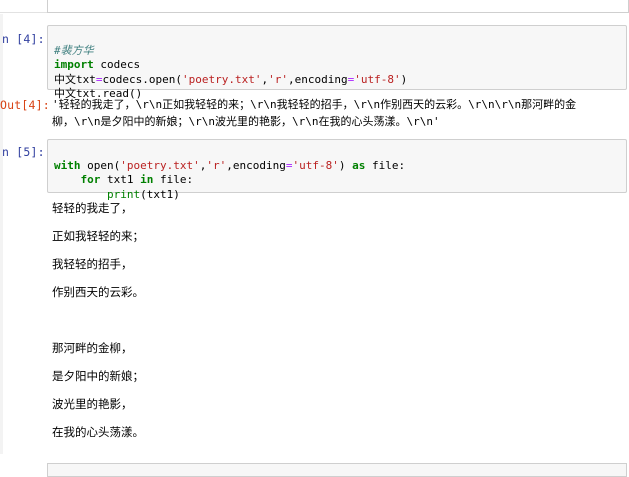 The height and width of the screenshot is (477, 629). Describe the element at coordinates (98, 432) in the screenshot. I see `print-output-line-9: 在我的心头荡漾。` at that location.